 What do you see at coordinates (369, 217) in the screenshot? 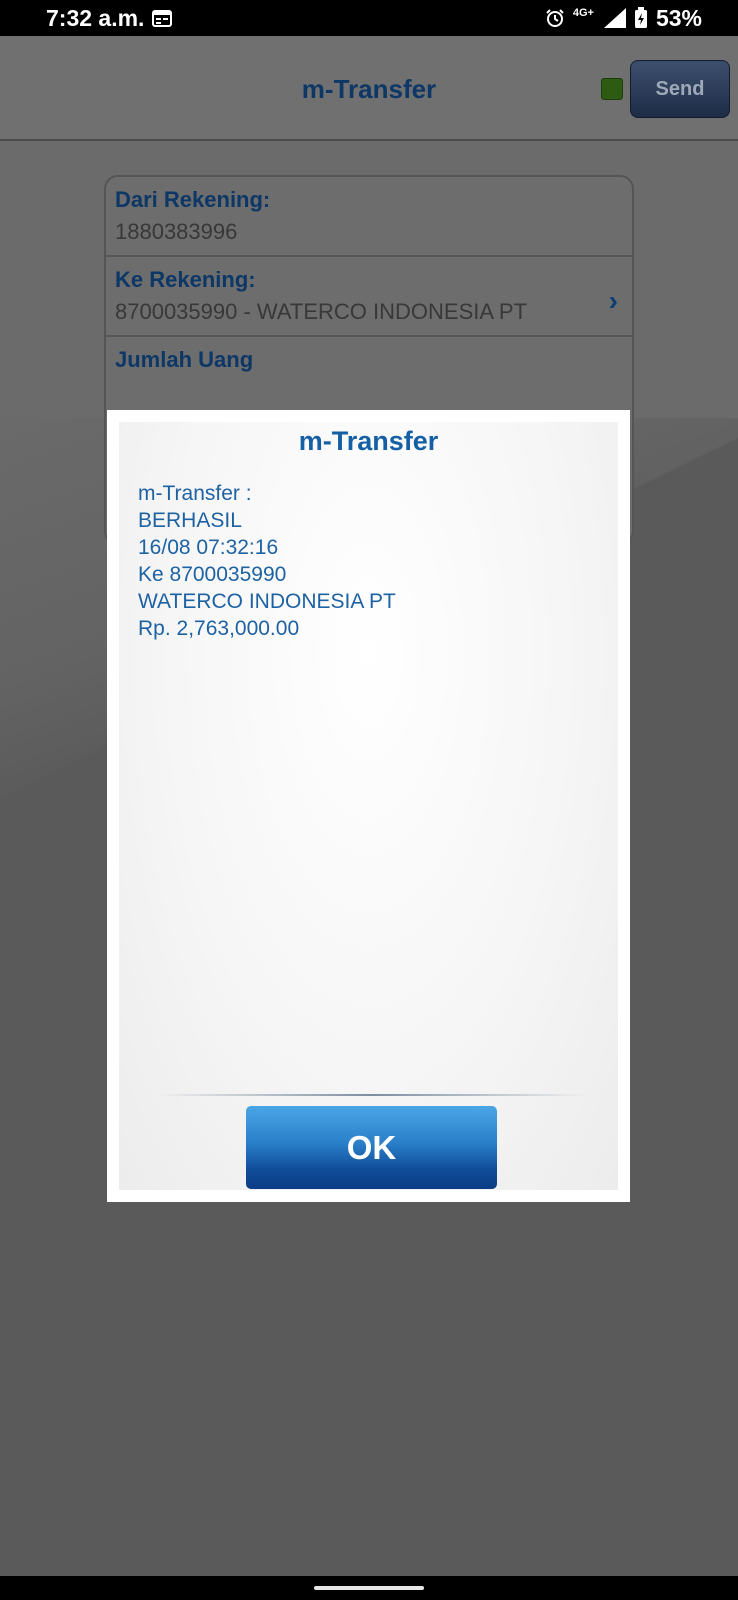
I see `from-account-row: Dari Rekening: 1880383996` at bounding box center [369, 217].